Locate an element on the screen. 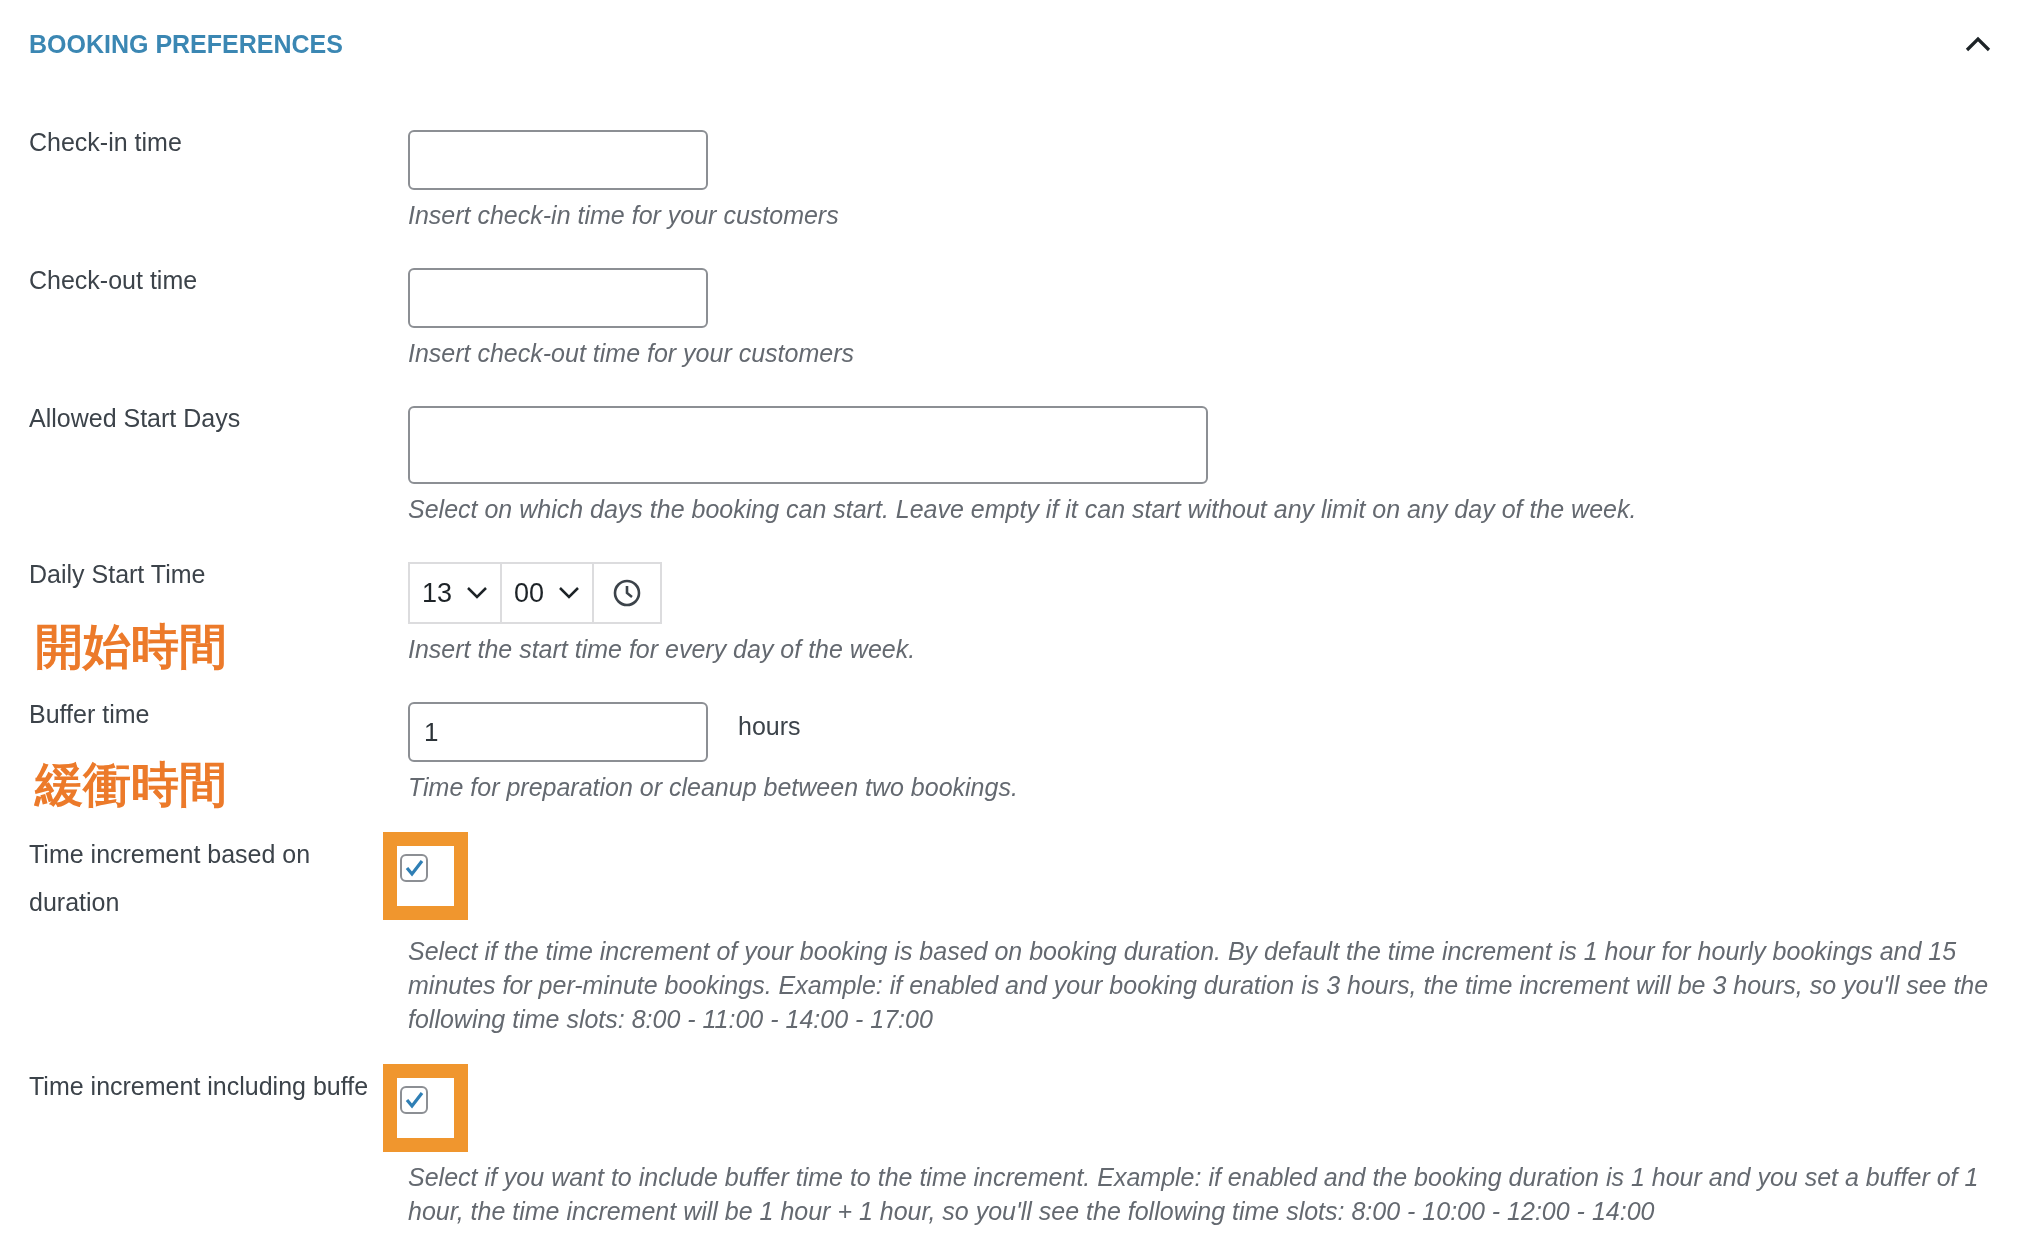  field-description: Insert the start time for every day of the week. is located at coordinates (662, 649).